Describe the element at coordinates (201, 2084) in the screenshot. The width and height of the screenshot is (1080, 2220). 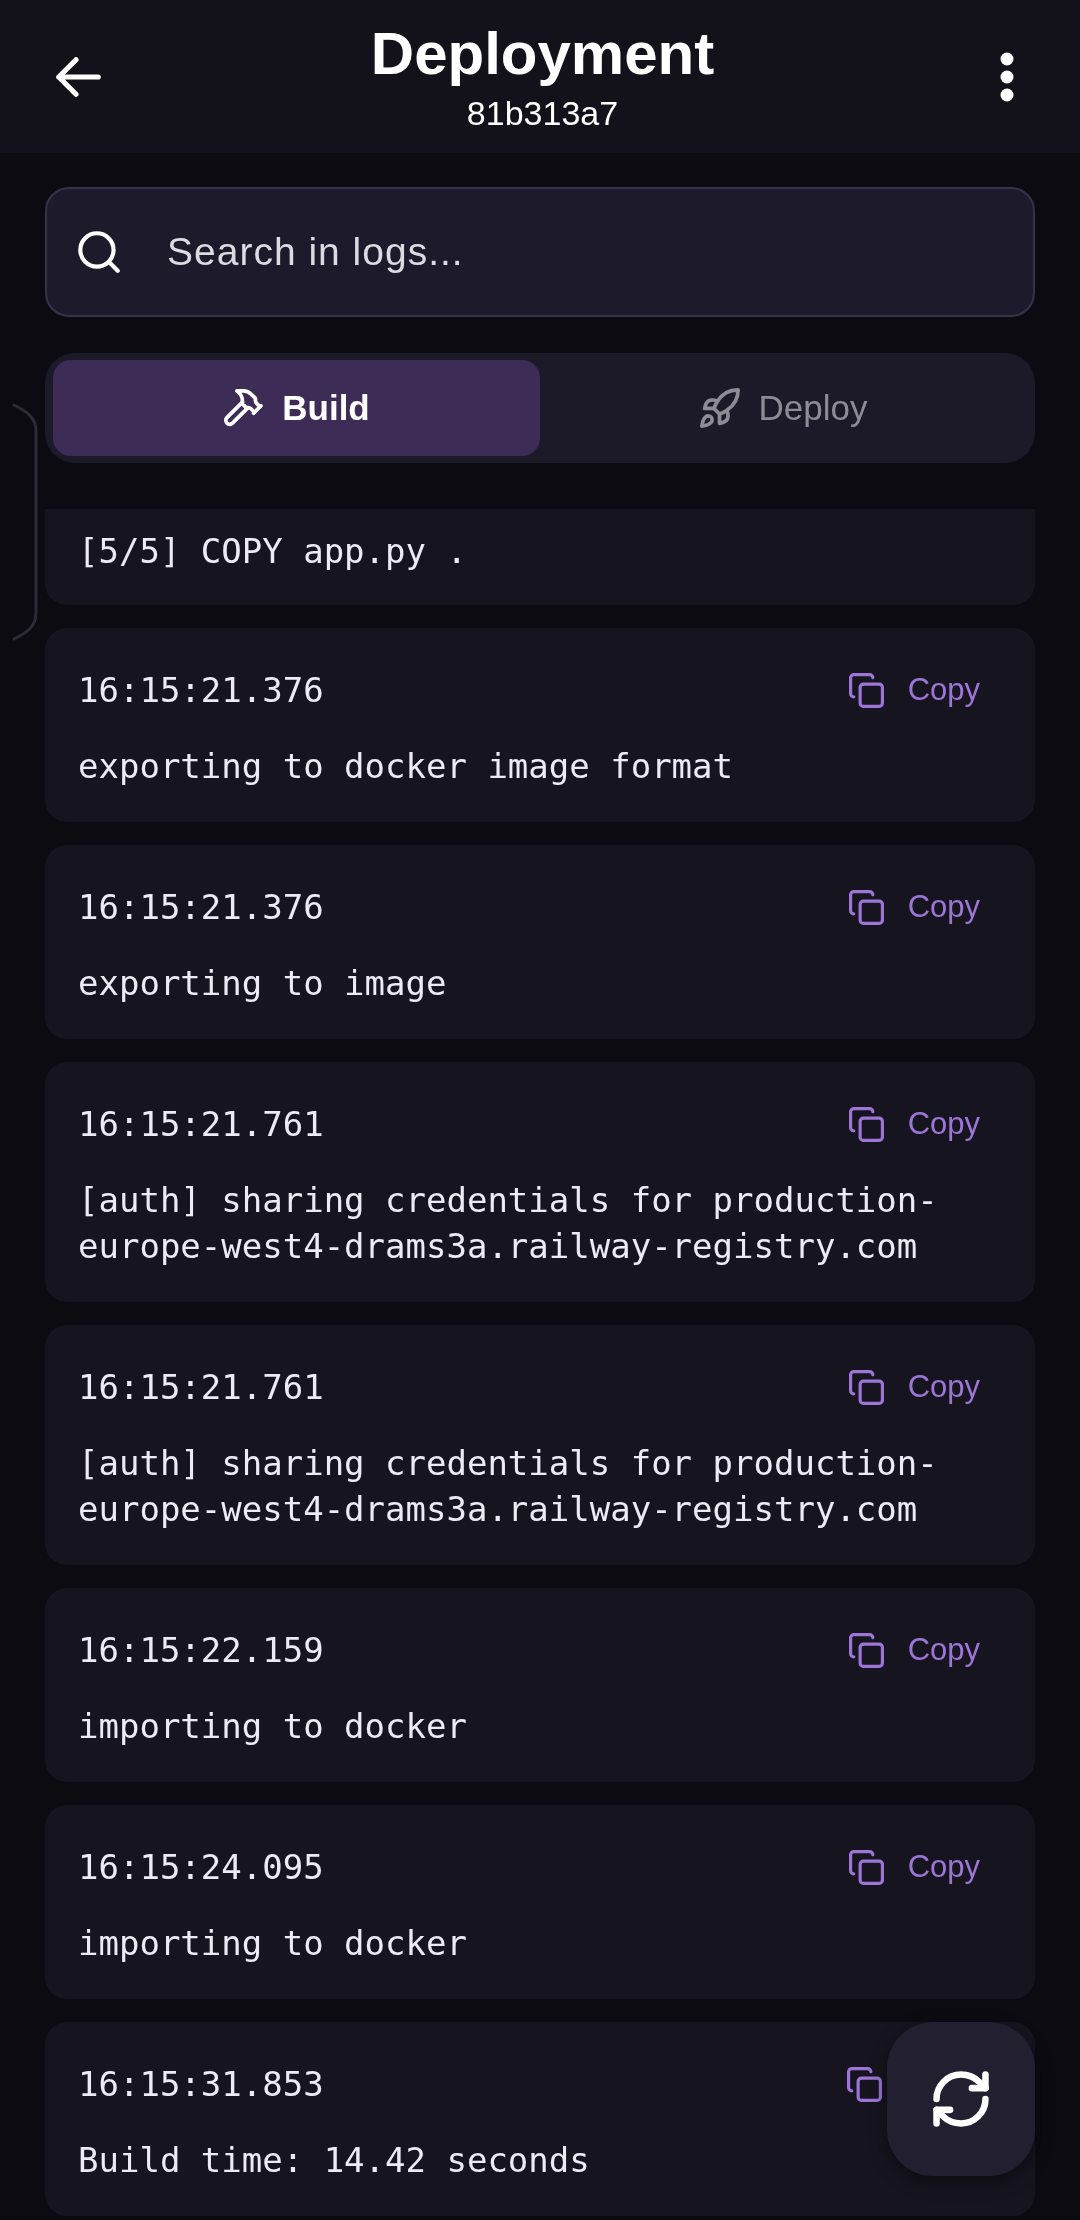
I see `log-timestamp: 16:15:31.853` at that location.